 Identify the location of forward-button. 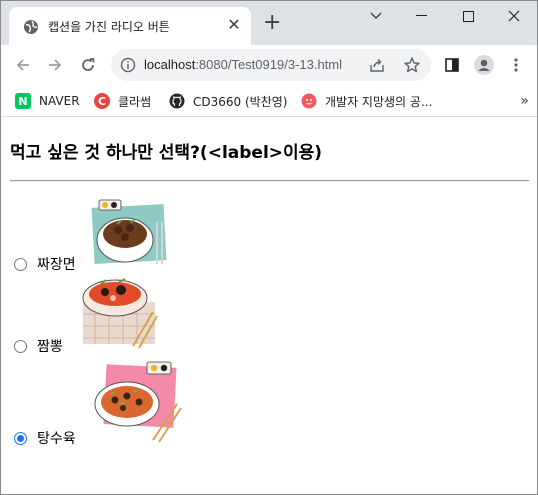
(55, 65).